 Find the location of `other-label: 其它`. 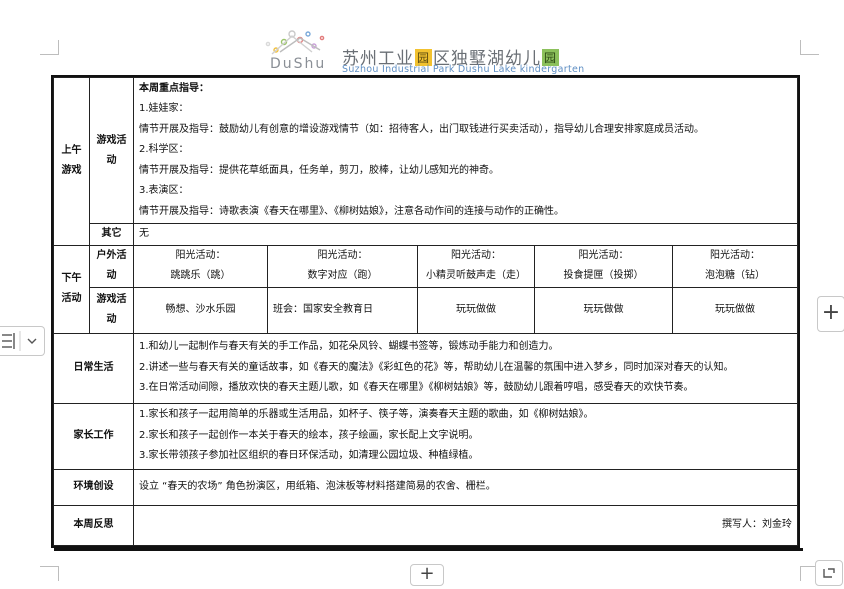

other-label: 其它 is located at coordinates (111, 234).